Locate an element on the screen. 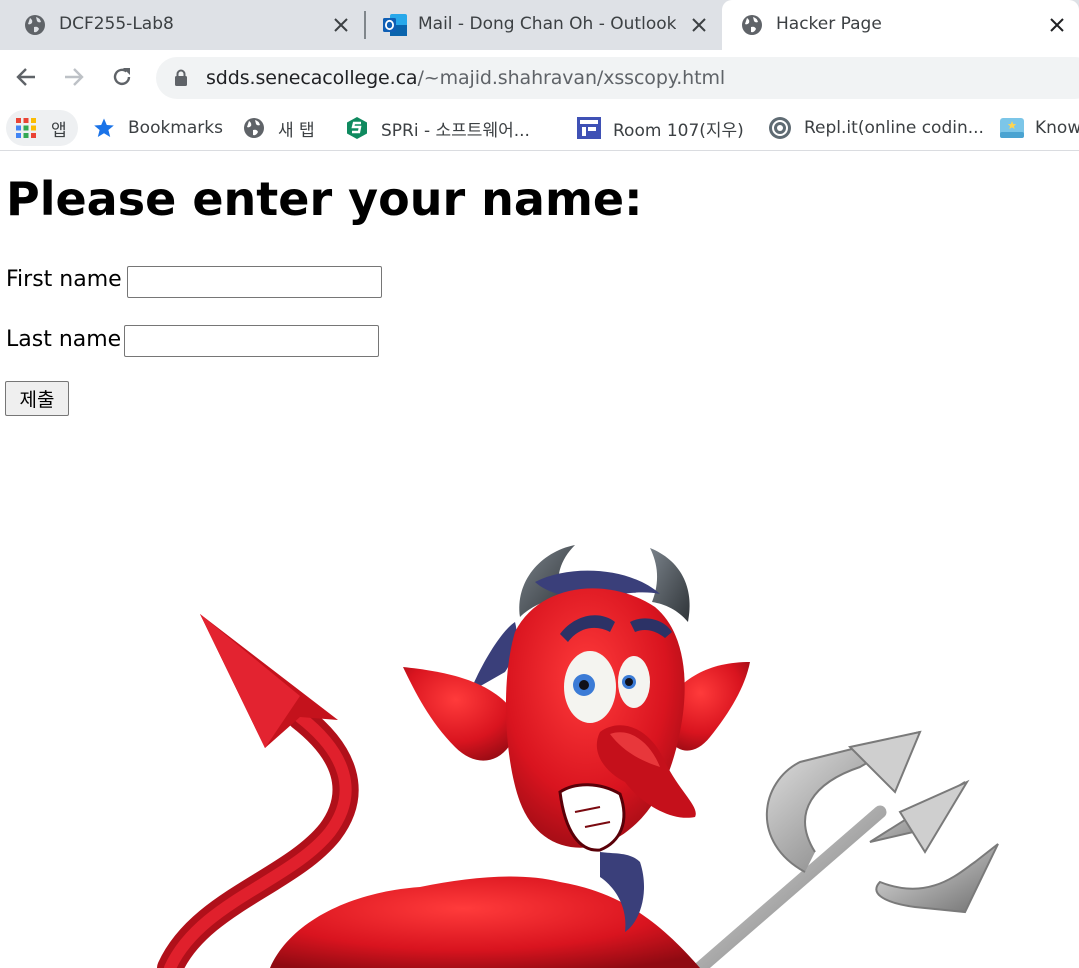 The image size is (1079, 968). url-path: /~majid.shahravan/xsscopy.html is located at coordinates (571, 78).